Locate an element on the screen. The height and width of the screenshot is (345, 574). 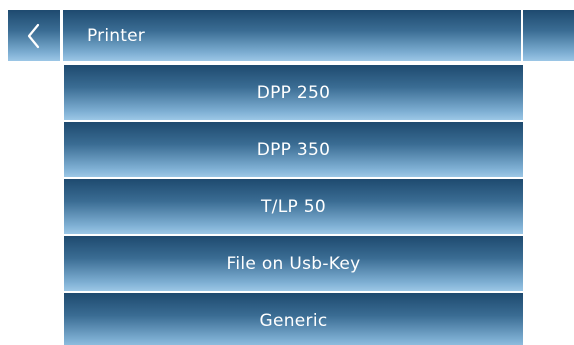
menu-item-label: DPP 250 is located at coordinates (293, 92).